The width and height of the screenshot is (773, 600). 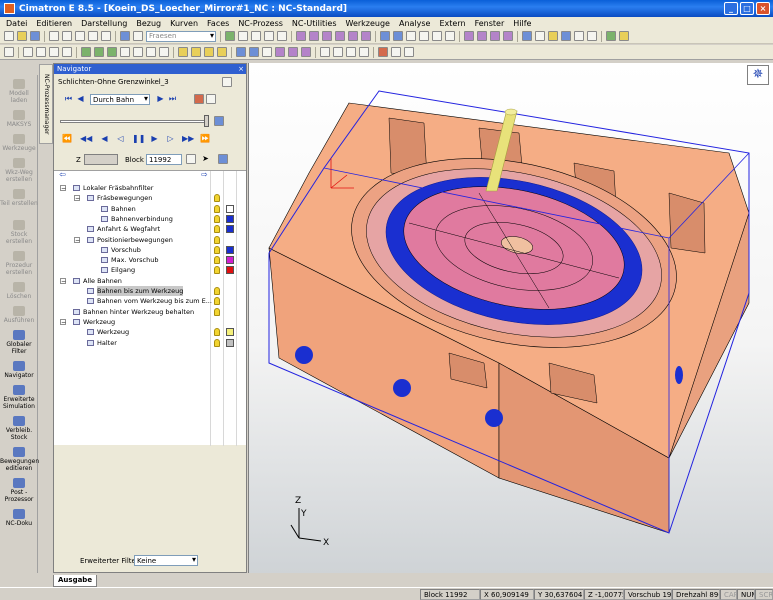 What do you see at coordinates (222, 52) in the screenshot?
I see `blend-icon` at bounding box center [222, 52].